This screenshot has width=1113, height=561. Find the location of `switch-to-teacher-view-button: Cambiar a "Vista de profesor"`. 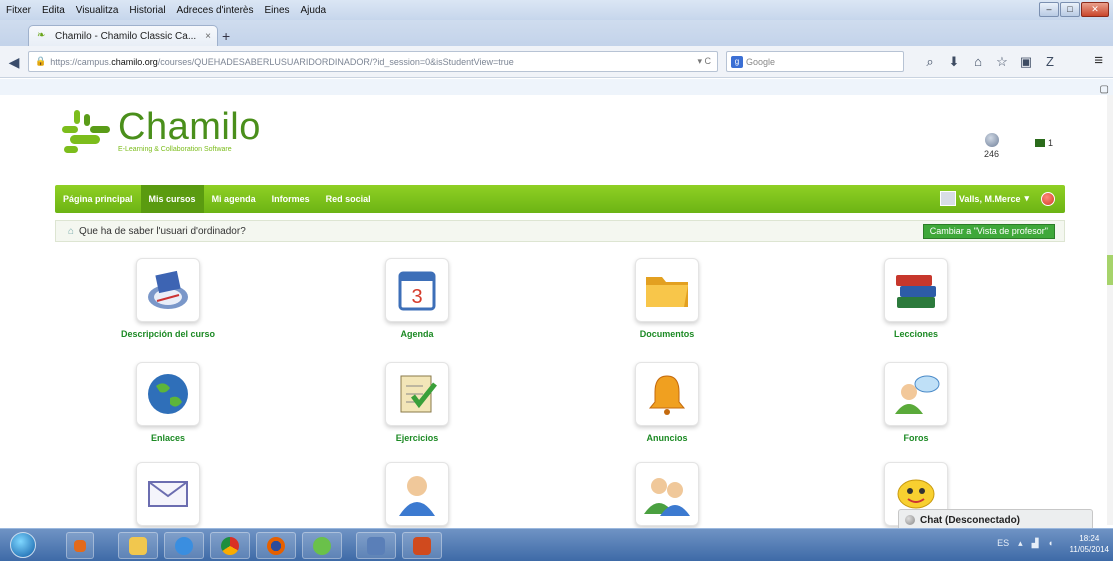

switch-to-teacher-view-button: Cambiar a "Vista de profesor" is located at coordinates (988, 231).